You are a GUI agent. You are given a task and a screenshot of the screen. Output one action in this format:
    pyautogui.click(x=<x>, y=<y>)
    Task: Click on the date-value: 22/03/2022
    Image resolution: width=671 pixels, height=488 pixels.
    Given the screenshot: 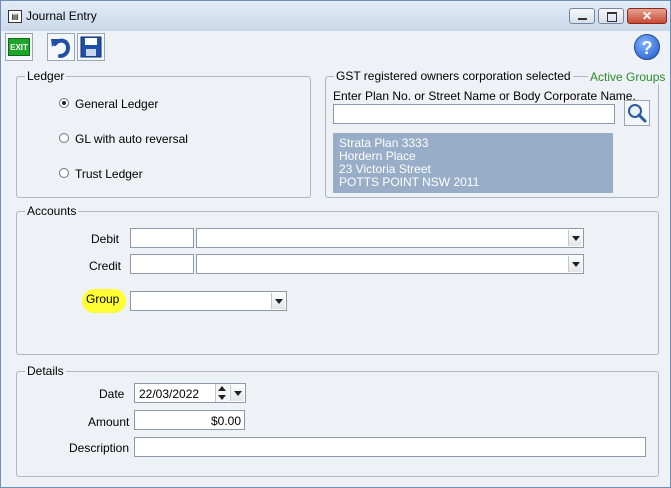 What is the action you would take?
    pyautogui.click(x=169, y=394)
    